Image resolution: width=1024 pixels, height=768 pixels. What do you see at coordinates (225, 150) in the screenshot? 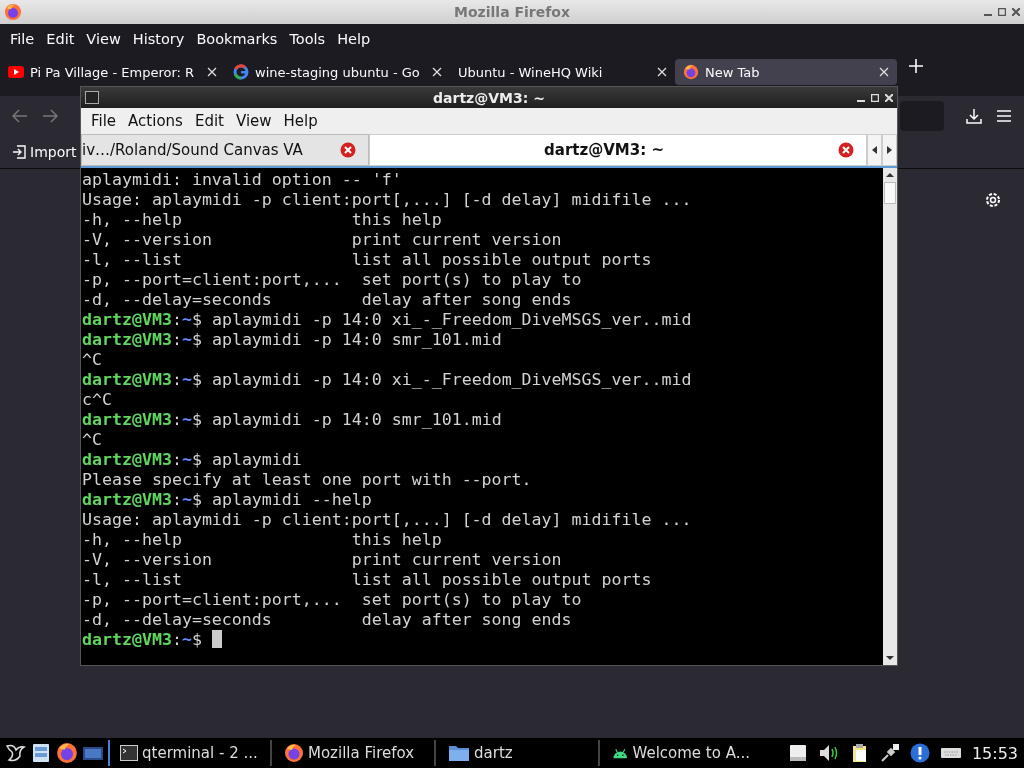
I see `terminal-tab: iv…/Roland/Sound Canvas VA` at bounding box center [225, 150].